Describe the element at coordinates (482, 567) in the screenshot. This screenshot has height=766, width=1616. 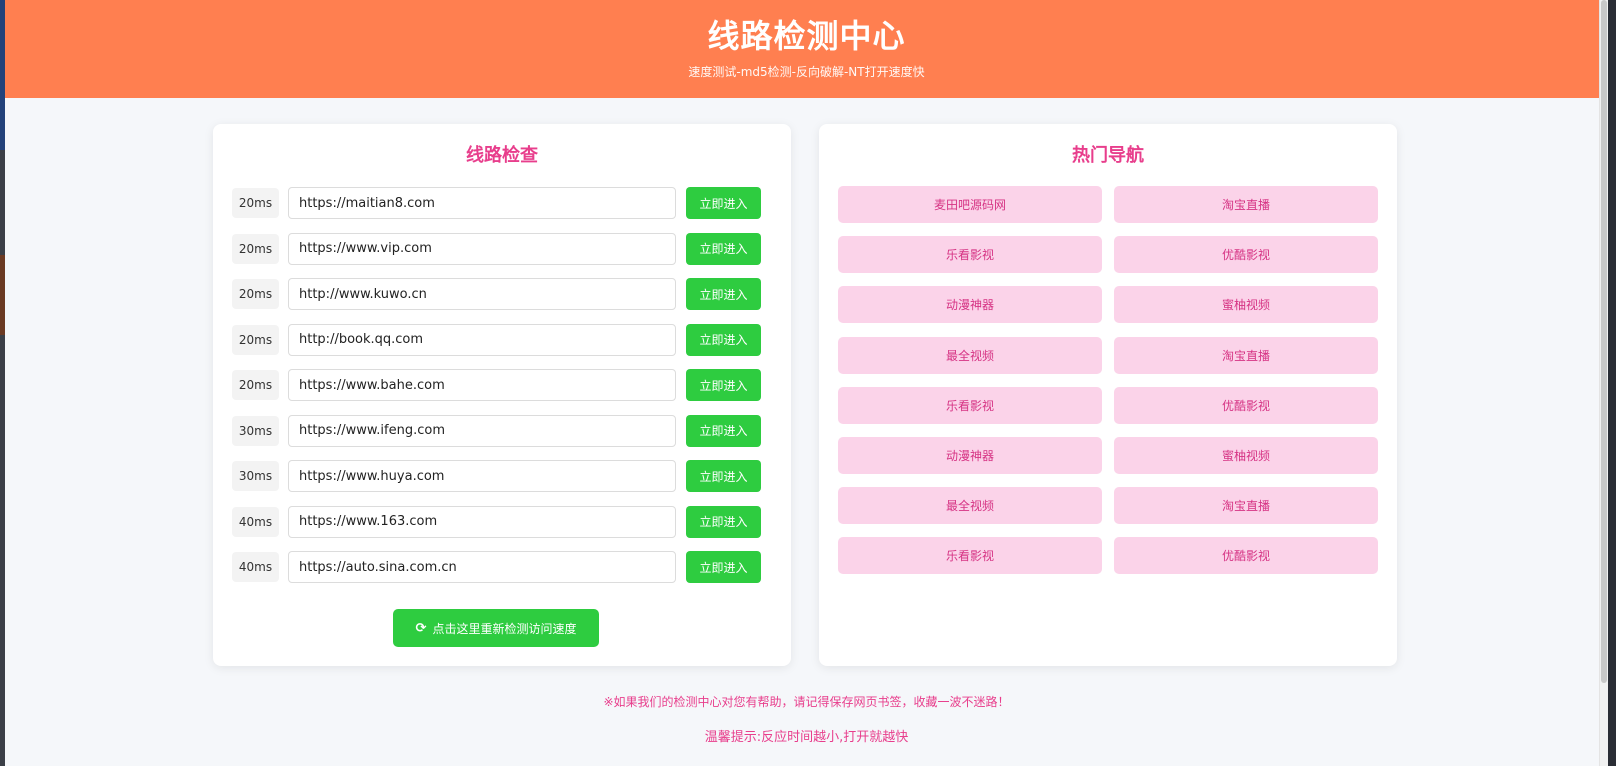
I see `url-field: https://auto.sina.com.cn` at that location.